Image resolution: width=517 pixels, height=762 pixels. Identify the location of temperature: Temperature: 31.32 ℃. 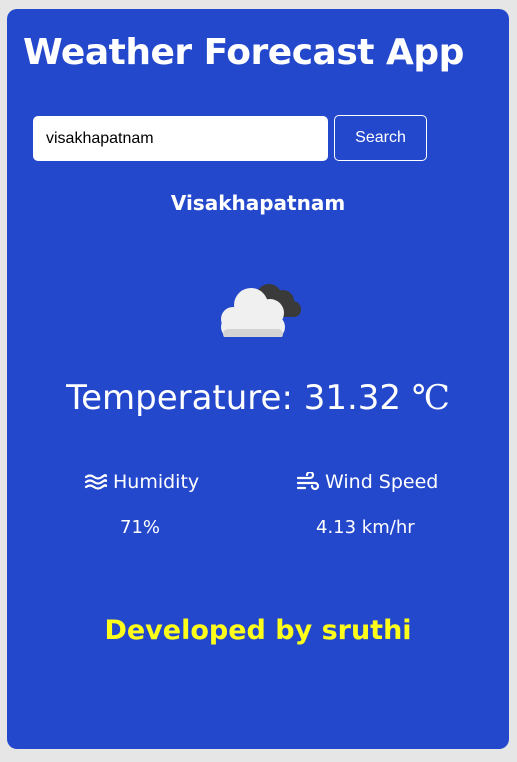
(258, 398).